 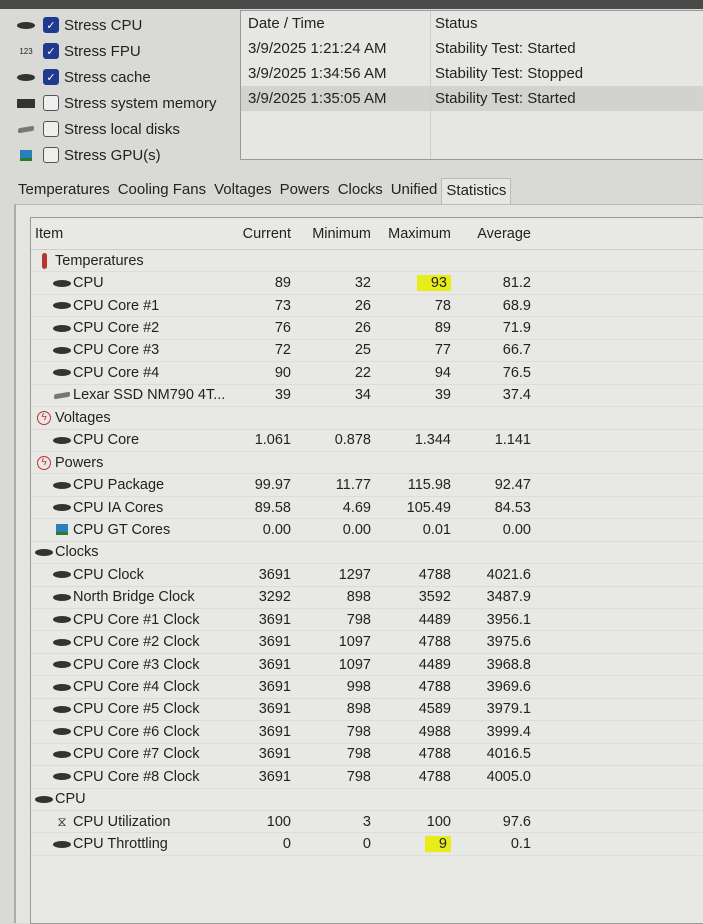 What do you see at coordinates (162, 191) in the screenshot?
I see `tab-cooling-fans: Cooling Fans` at bounding box center [162, 191].